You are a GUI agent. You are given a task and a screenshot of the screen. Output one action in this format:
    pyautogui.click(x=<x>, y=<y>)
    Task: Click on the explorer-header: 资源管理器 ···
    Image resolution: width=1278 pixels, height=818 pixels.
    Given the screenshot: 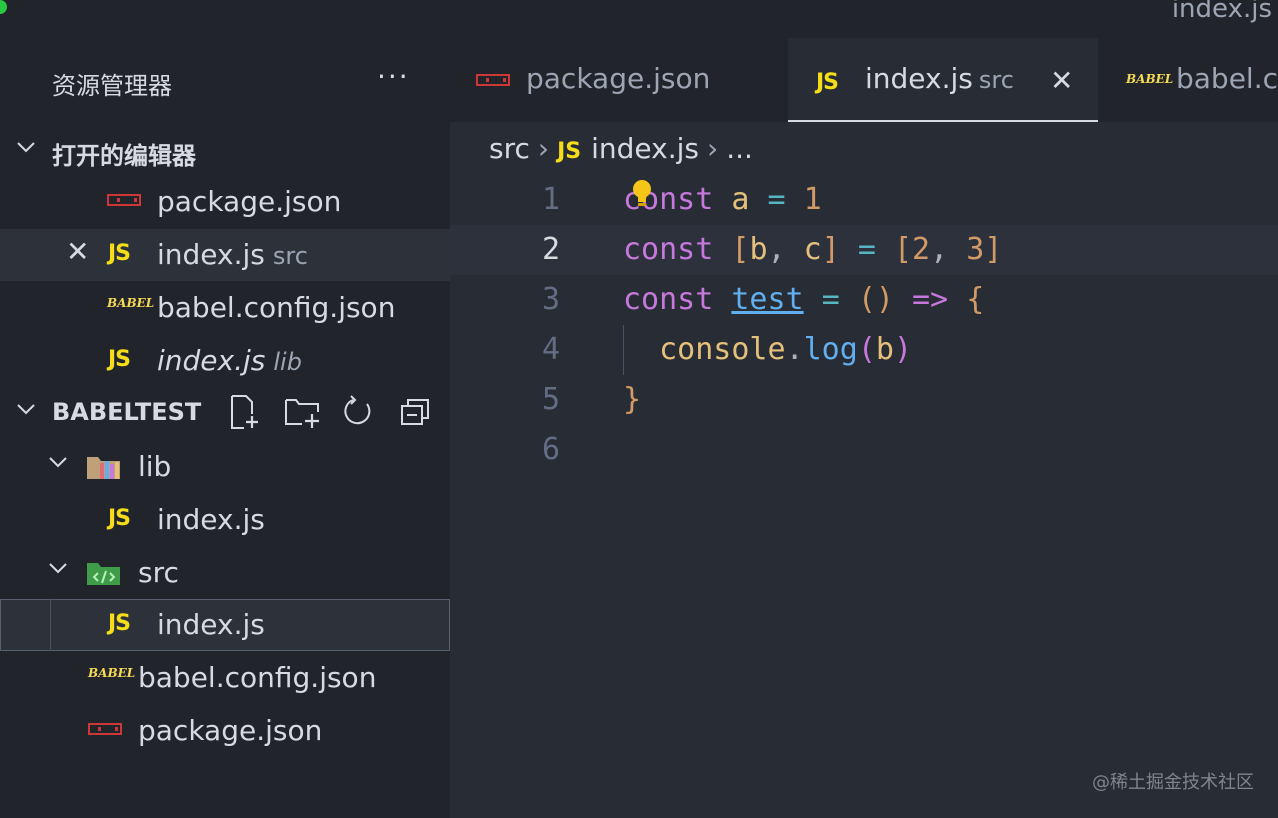 What is the action you would take?
    pyautogui.click(x=225, y=80)
    